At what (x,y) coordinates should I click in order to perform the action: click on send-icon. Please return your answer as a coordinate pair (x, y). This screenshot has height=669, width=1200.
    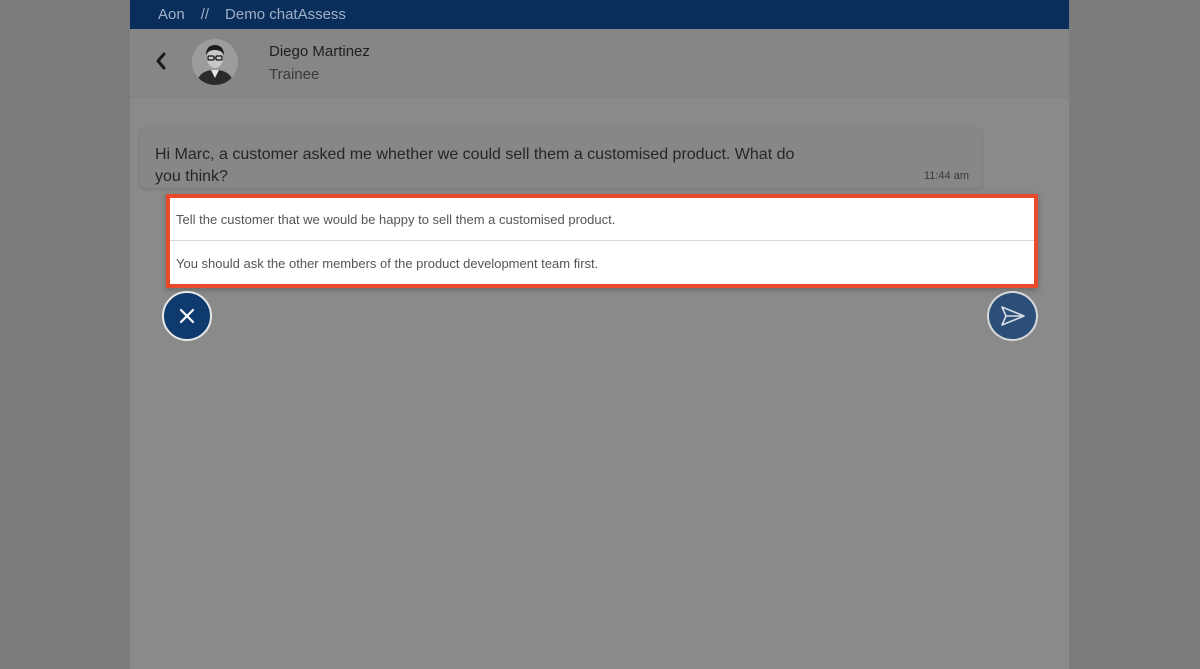
    Looking at the image, I should click on (1012, 316).